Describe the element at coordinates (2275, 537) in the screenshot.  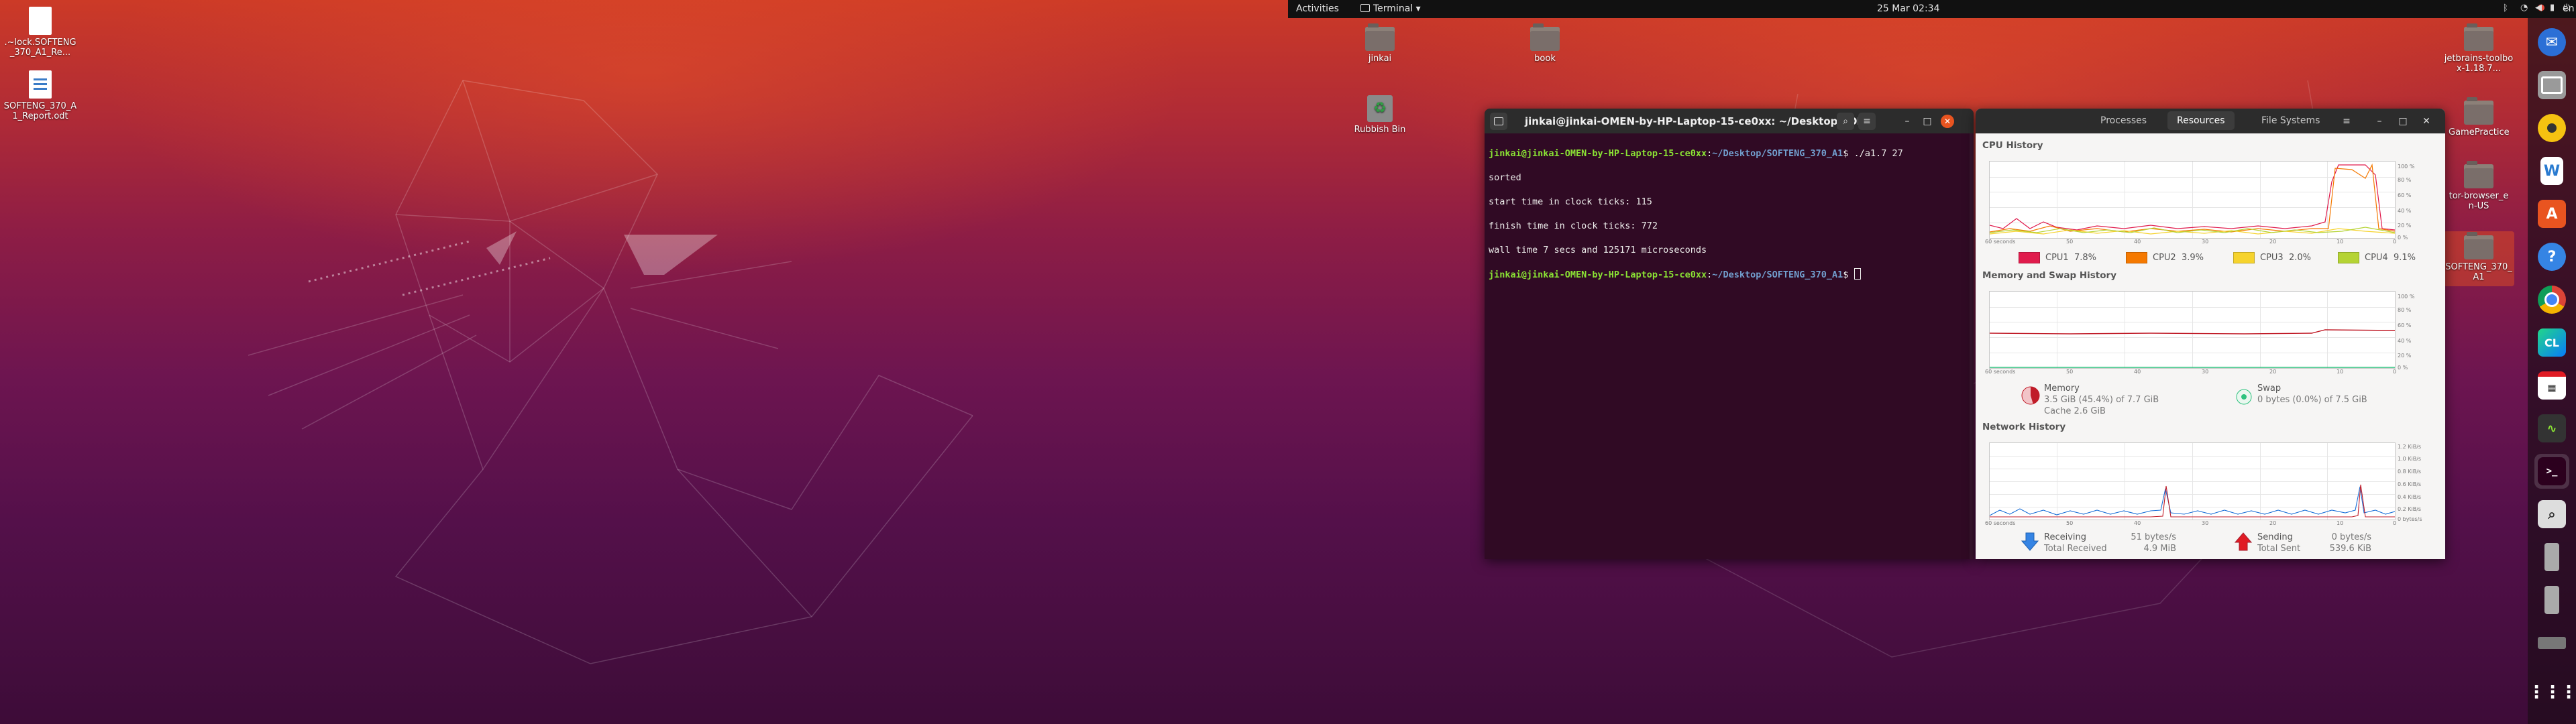
I see `sending-label: Sending` at that location.